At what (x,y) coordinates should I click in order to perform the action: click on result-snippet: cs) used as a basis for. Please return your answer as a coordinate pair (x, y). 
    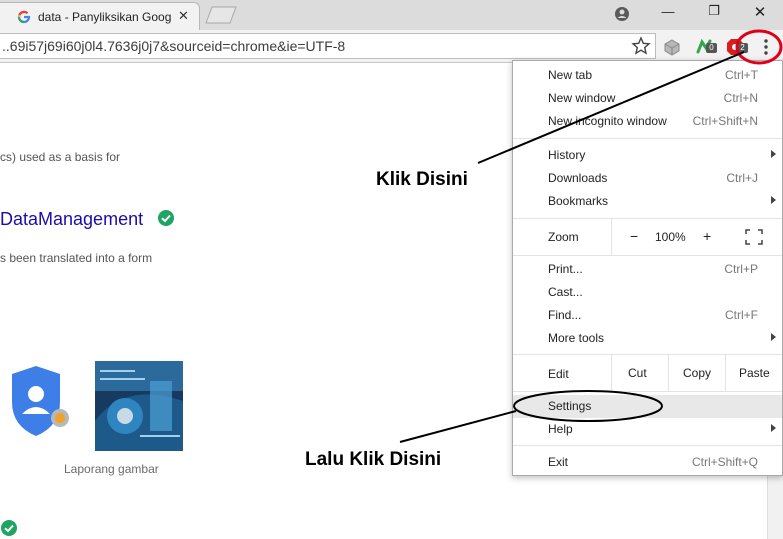
    Looking at the image, I should click on (60, 157).